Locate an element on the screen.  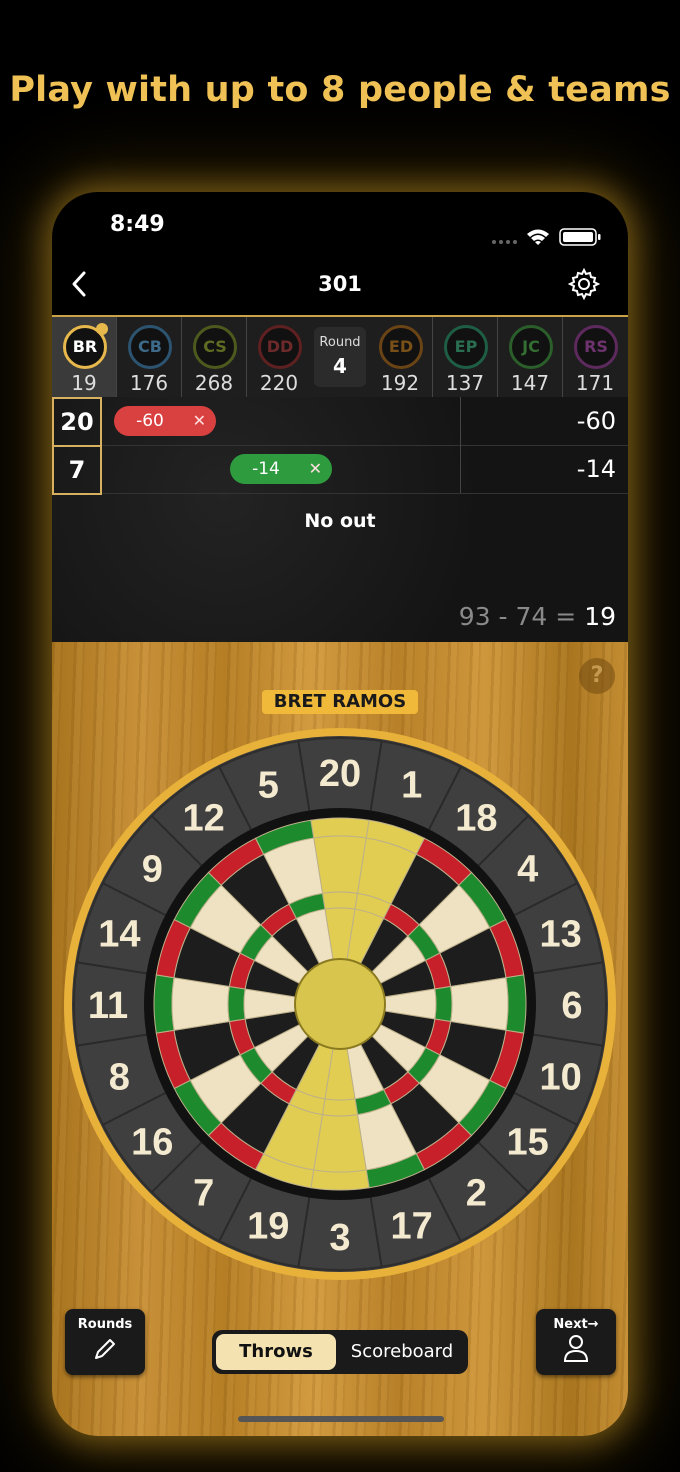
calc-expression: 93 - 74 = is located at coordinates (521, 616).